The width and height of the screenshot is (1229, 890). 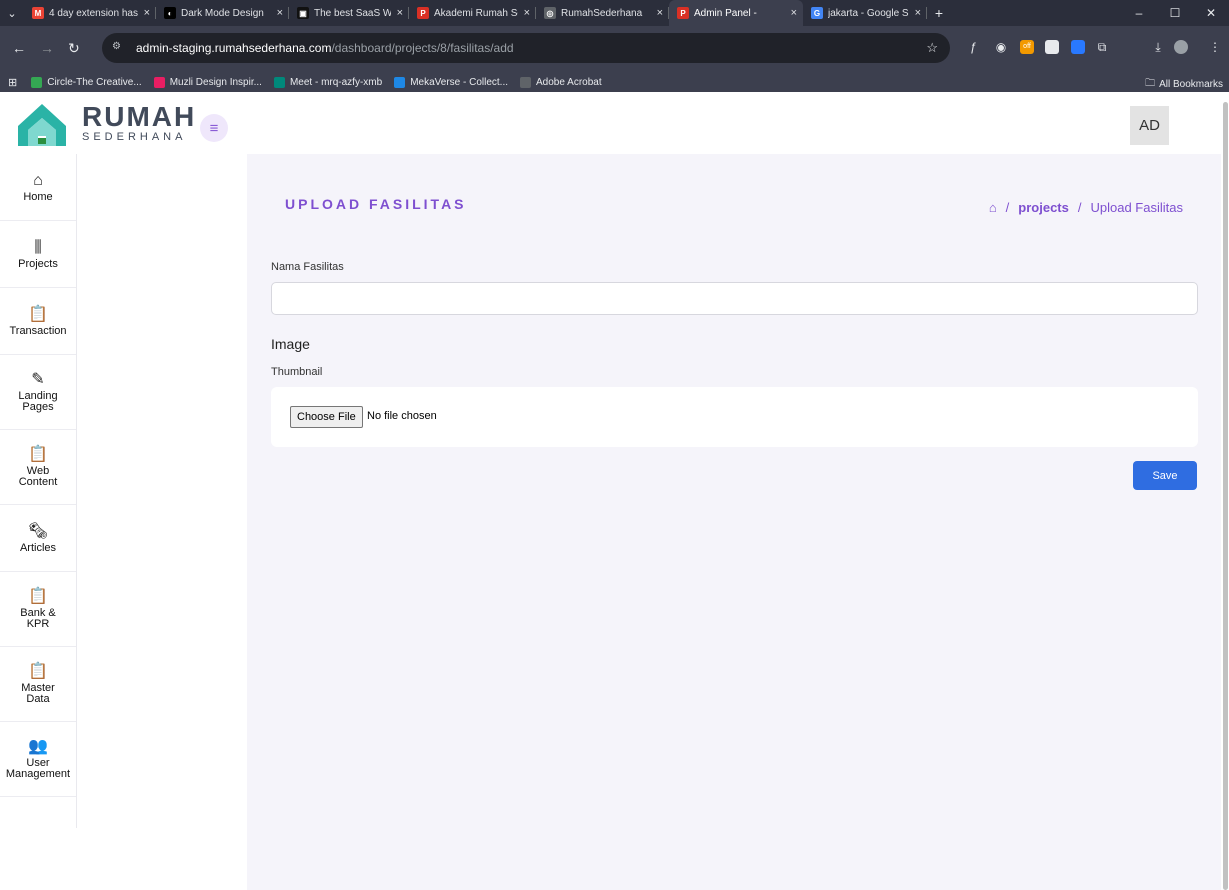 I want to click on edit-icon: ✎, so click(x=38, y=379).